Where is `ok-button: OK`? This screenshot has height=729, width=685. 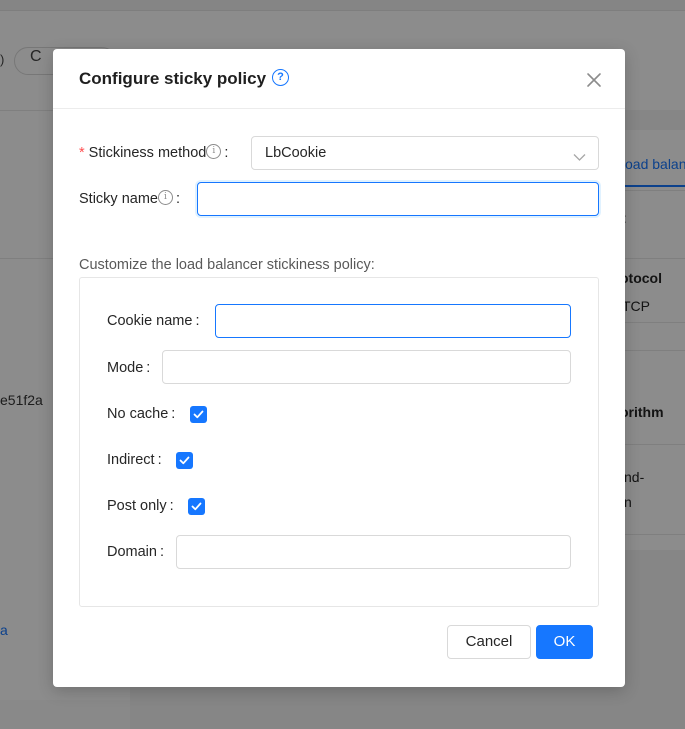
ok-button: OK is located at coordinates (564, 642).